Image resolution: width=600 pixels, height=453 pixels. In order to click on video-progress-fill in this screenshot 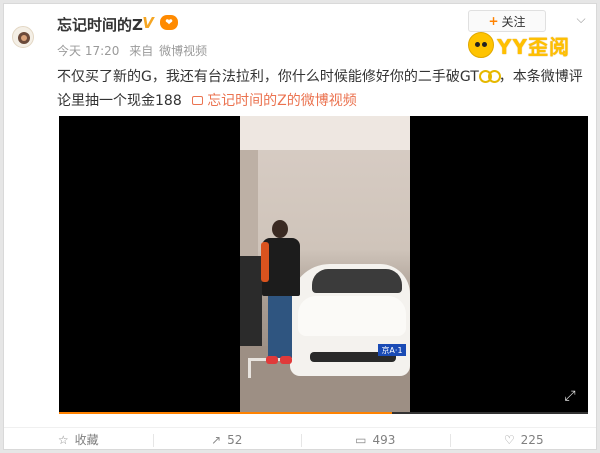, I will do `click(226, 413)`.